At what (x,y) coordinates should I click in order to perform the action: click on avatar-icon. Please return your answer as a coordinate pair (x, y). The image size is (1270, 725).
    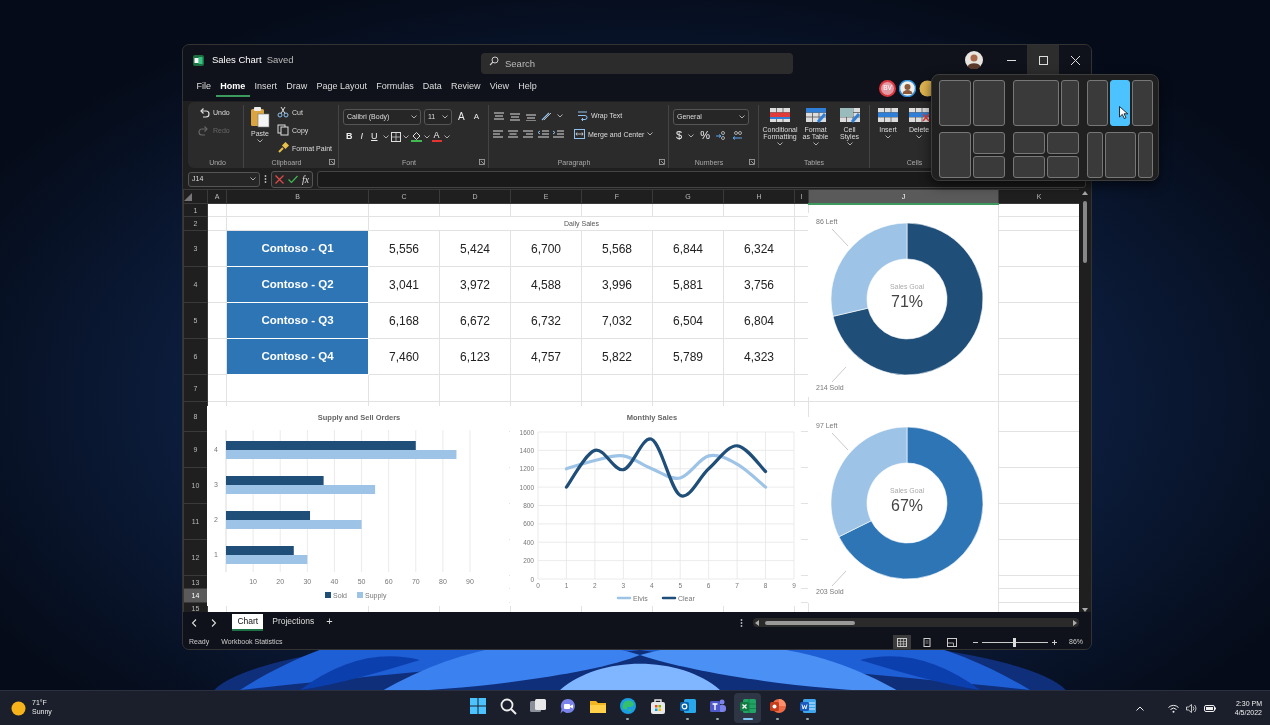
    Looking at the image, I should click on (974, 60).